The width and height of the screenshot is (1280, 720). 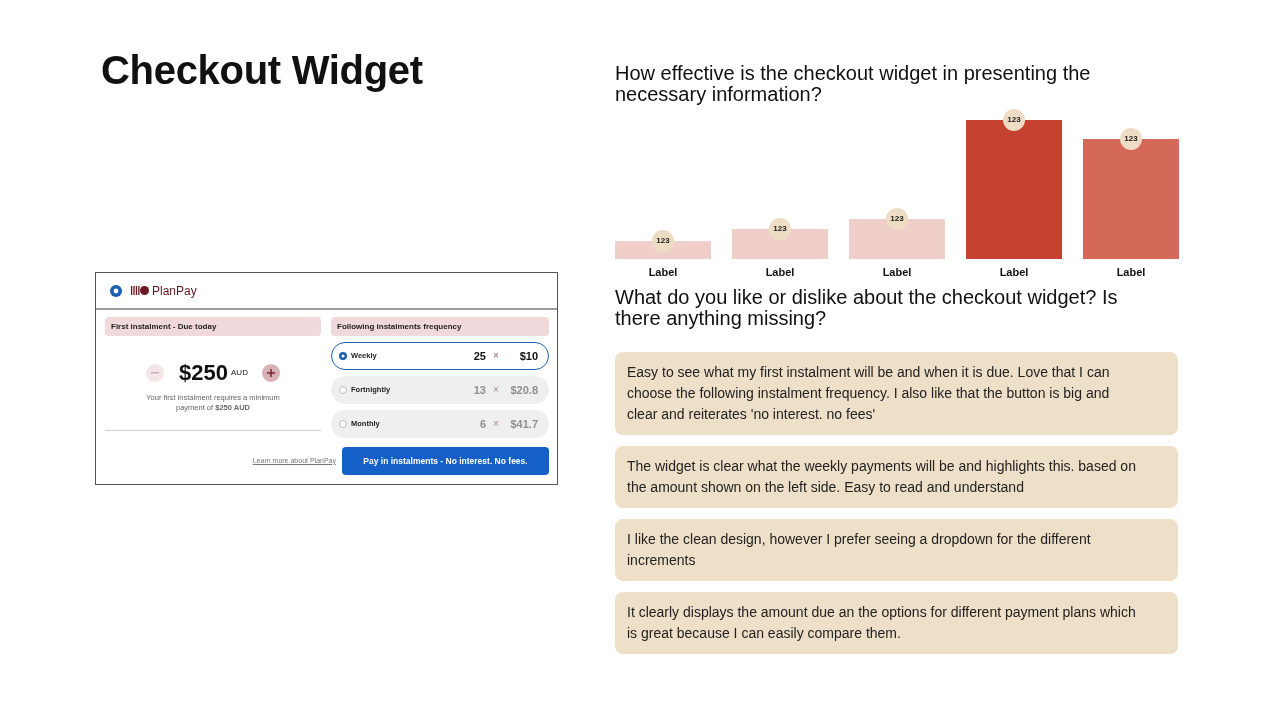 What do you see at coordinates (896, 550) in the screenshot?
I see `comment-card: I like the clean design, however I prefer seeing a dropdown for the different increments` at bounding box center [896, 550].